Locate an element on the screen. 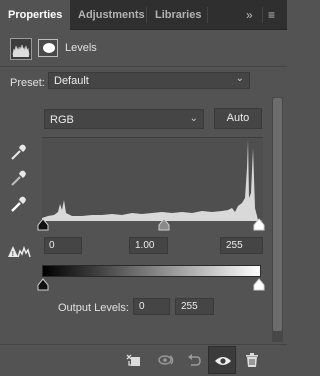 The height and width of the screenshot is (376, 320). white-input-slider is located at coordinates (259, 224).